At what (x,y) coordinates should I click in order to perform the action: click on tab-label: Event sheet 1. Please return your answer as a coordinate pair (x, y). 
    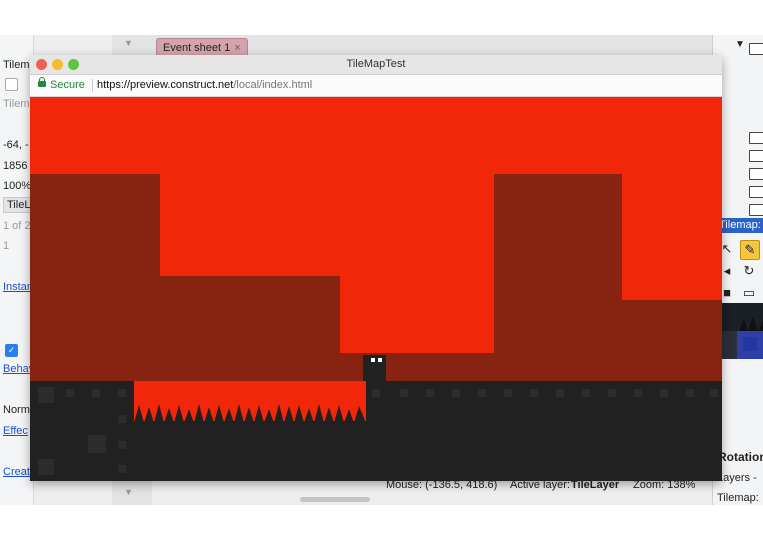
    Looking at the image, I should click on (197, 48).